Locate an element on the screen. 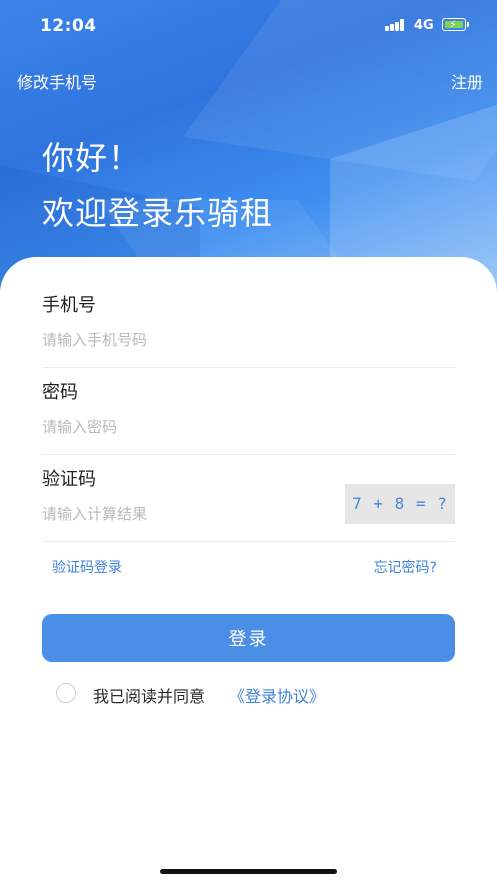  charging-bolt-icon: ⚡ is located at coordinates (453, 24).